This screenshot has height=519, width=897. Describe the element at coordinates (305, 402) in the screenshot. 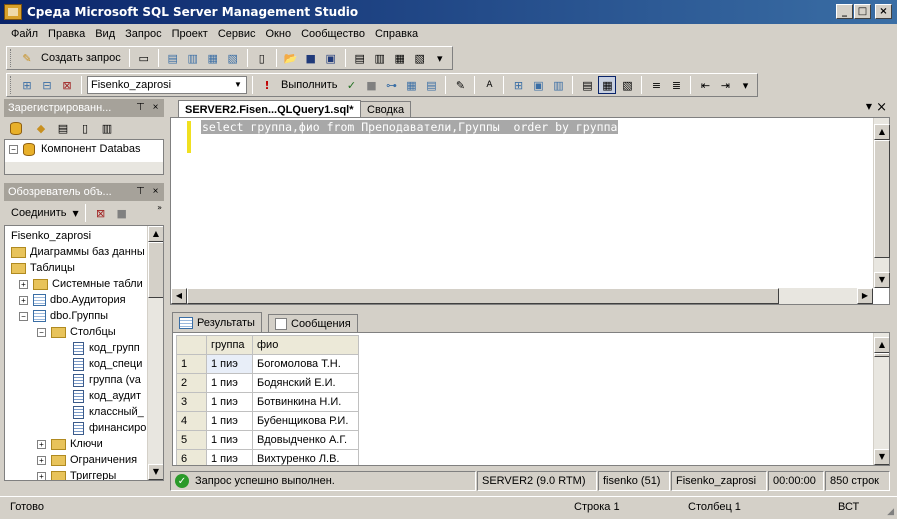

I see `table-cell: Ботвинкина Н.И.` at that location.